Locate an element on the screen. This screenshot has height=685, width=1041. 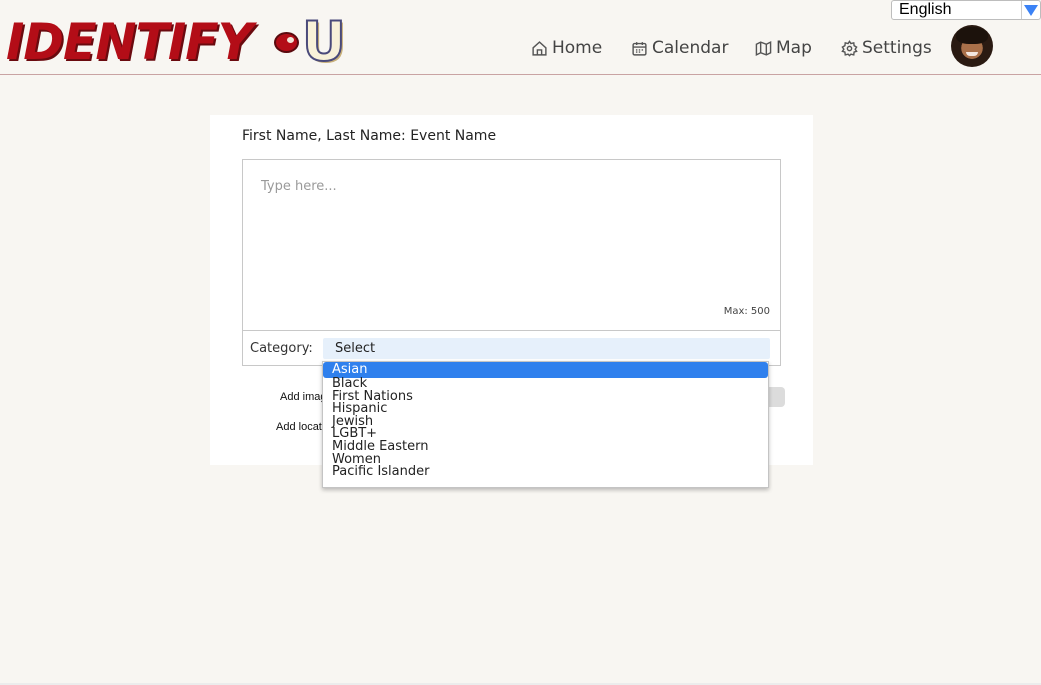
nav-map: Map is located at coordinates (783, 48).